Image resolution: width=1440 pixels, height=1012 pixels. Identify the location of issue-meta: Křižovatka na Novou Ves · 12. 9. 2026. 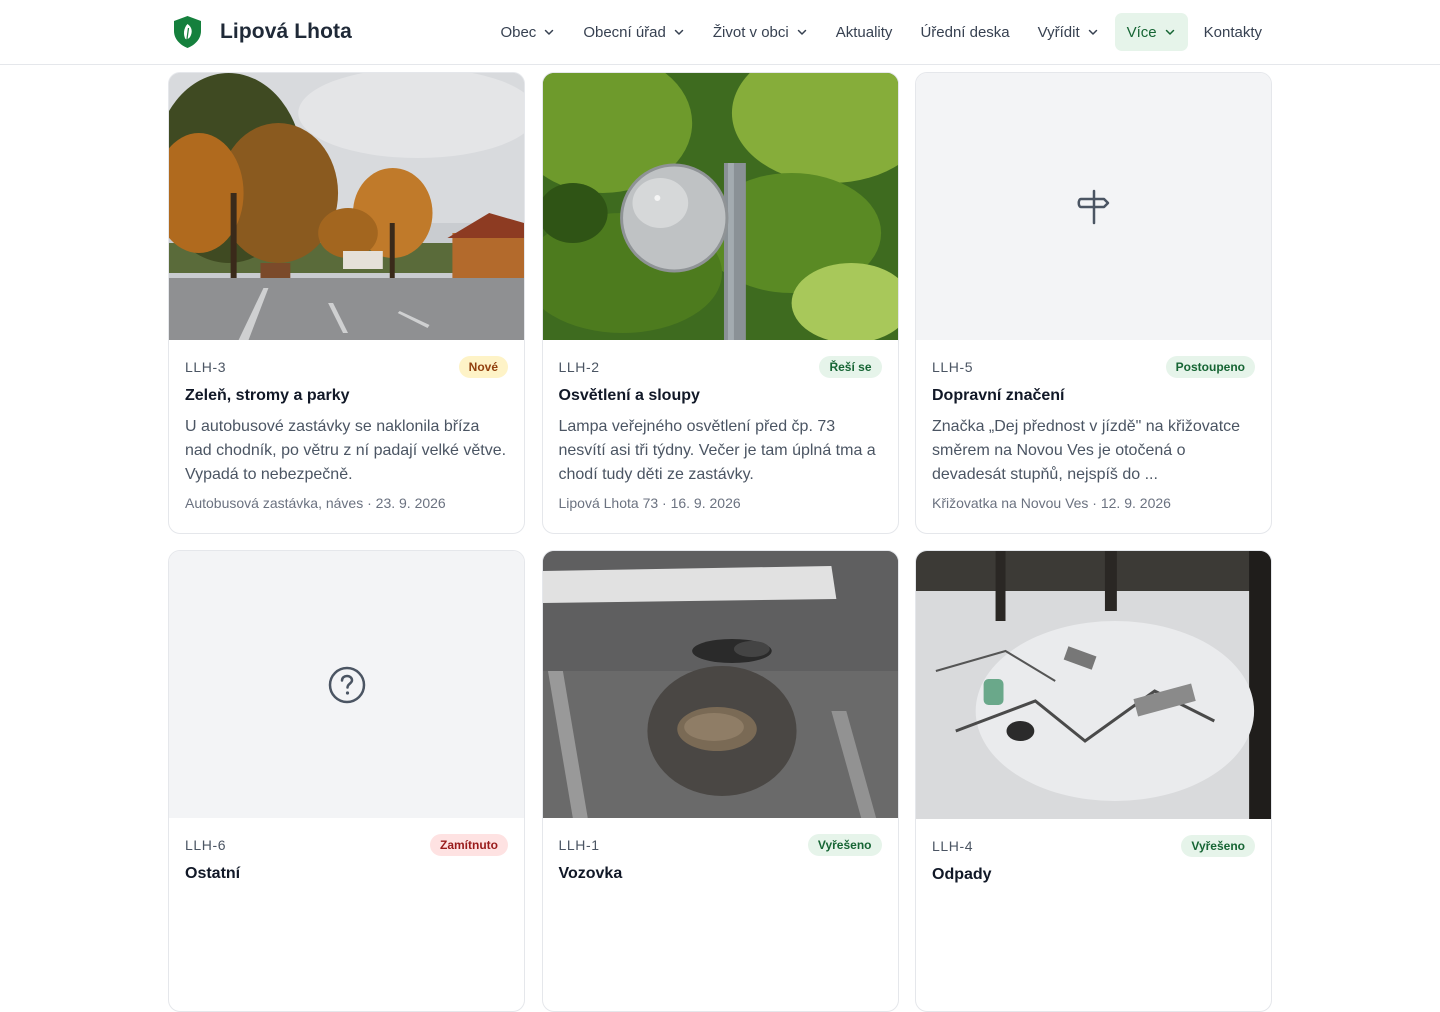
(1051, 503).